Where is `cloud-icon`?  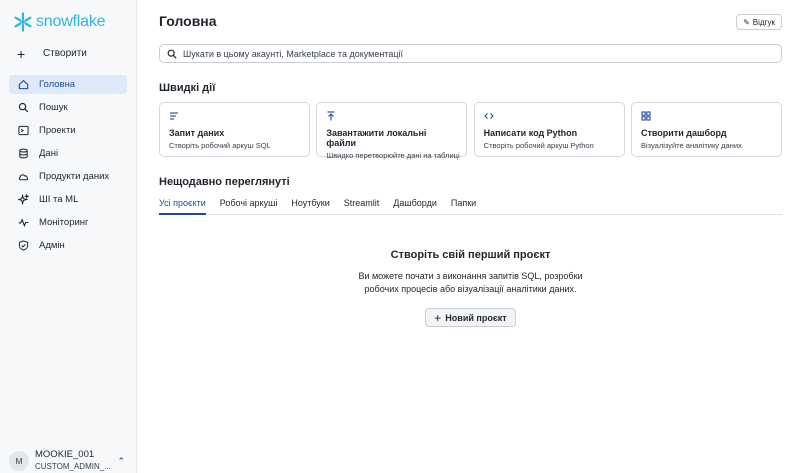 cloud-icon is located at coordinates (23, 177).